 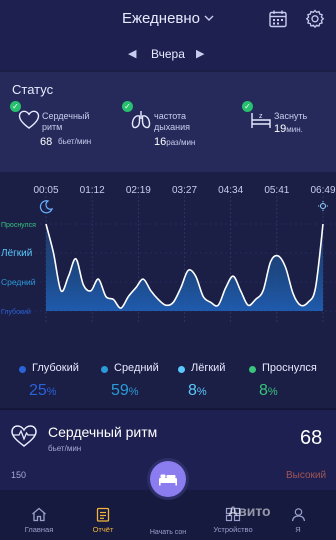 What do you see at coordinates (18, 282) in the screenshot?
I see `stage-label: Средний` at bounding box center [18, 282].